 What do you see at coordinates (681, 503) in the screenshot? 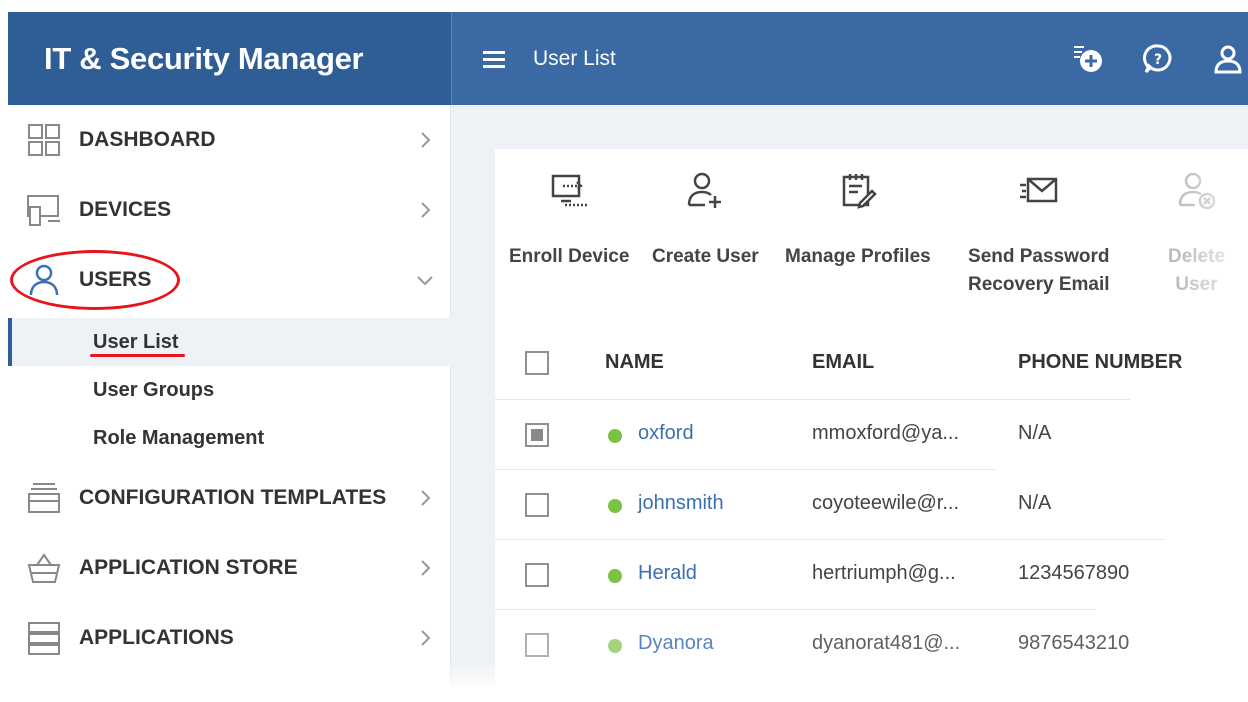
I see `user-name-link: johnsmith` at bounding box center [681, 503].